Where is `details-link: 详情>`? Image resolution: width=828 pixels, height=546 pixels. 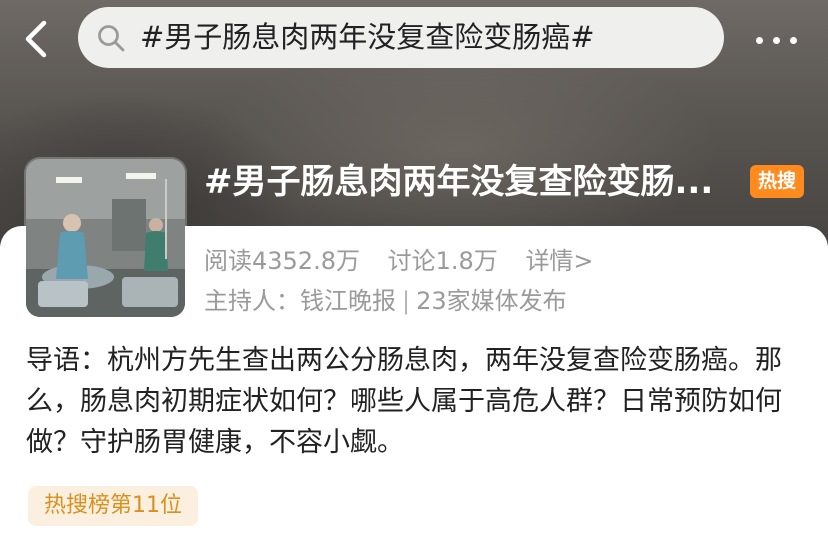 details-link: 详情> is located at coordinates (559, 261).